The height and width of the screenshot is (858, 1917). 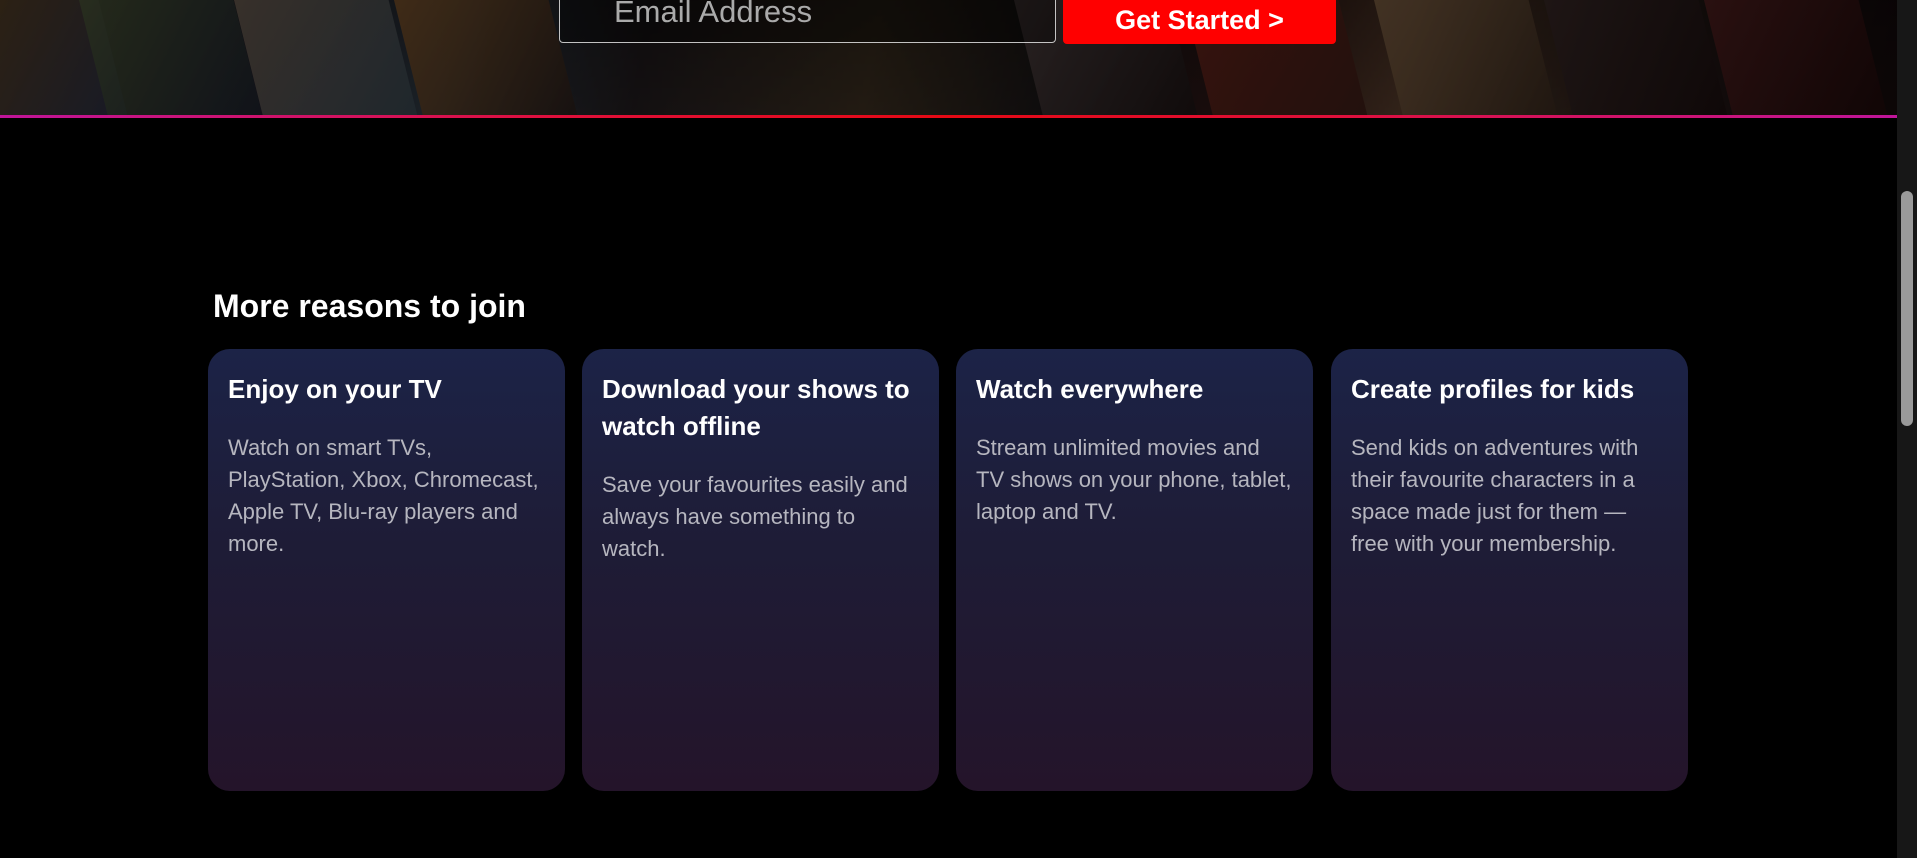 What do you see at coordinates (807, 21) in the screenshot?
I see `email-input` at bounding box center [807, 21].